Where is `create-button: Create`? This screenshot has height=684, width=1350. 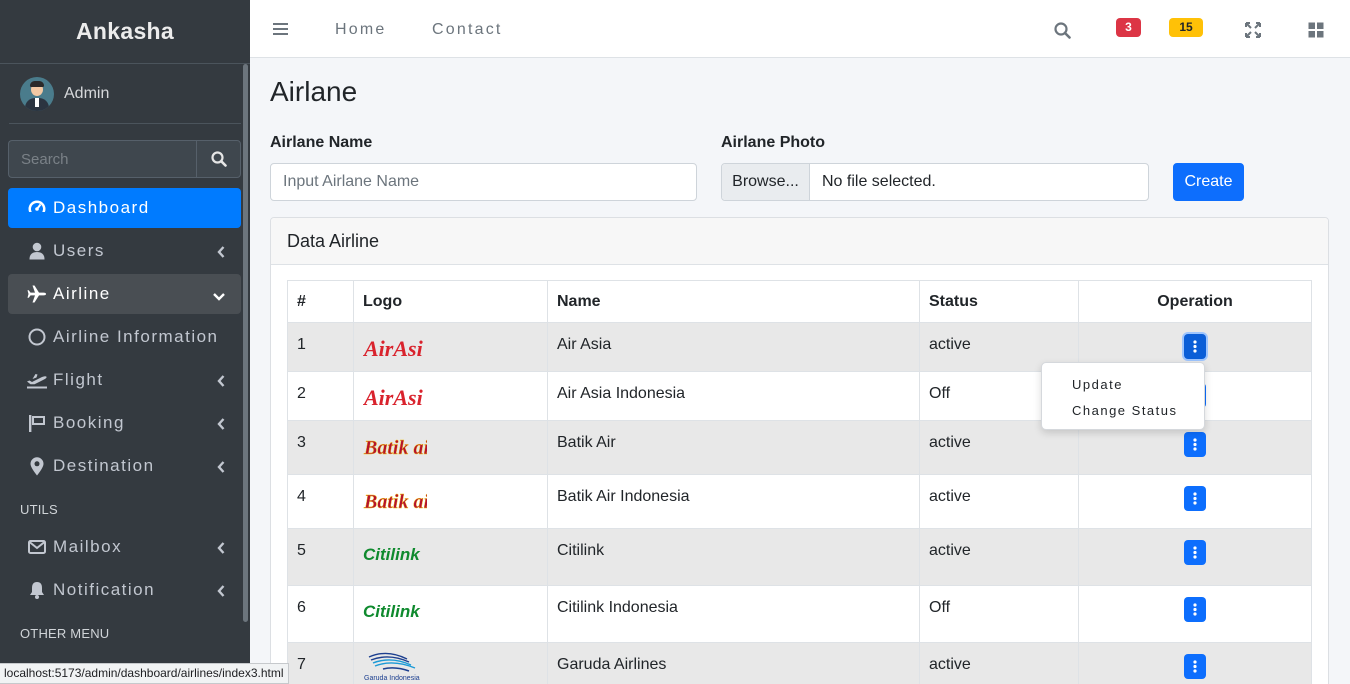
create-button: Create is located at coordinates (1208, 182).